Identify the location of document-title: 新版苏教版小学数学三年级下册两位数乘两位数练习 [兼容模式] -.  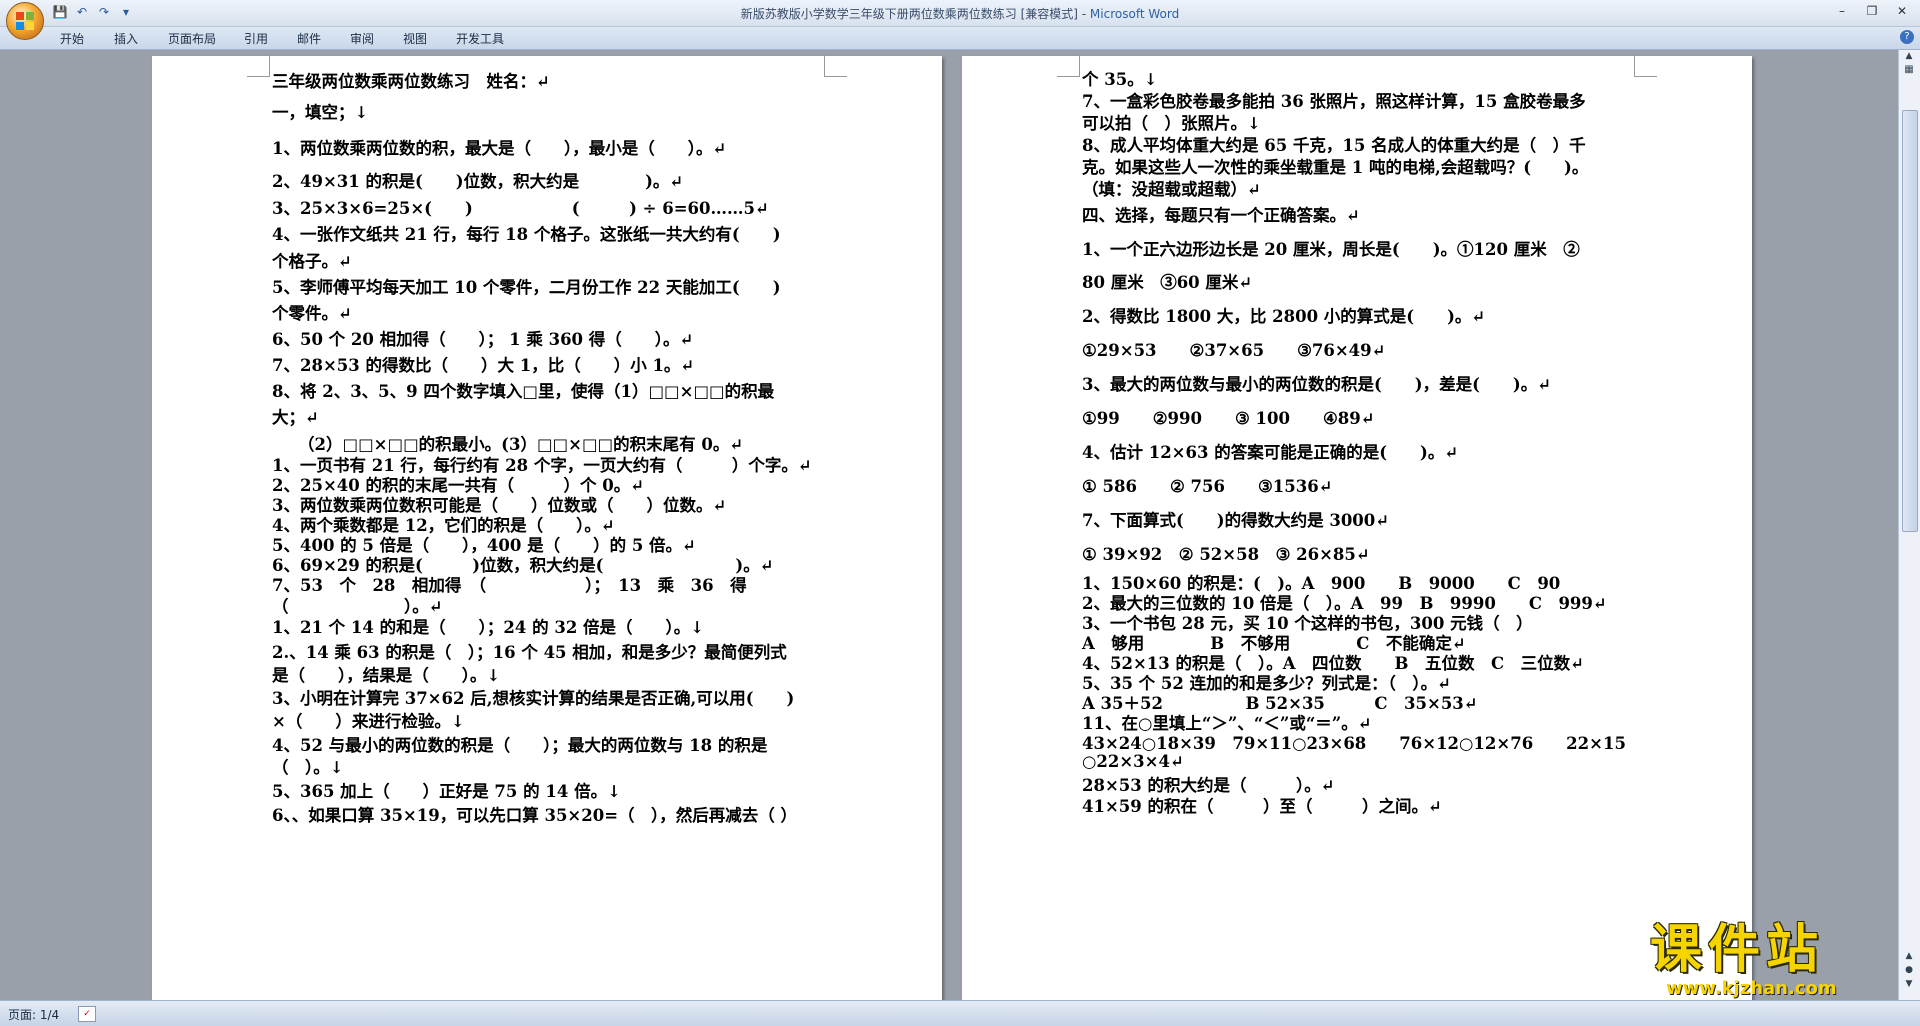
(915, 14).